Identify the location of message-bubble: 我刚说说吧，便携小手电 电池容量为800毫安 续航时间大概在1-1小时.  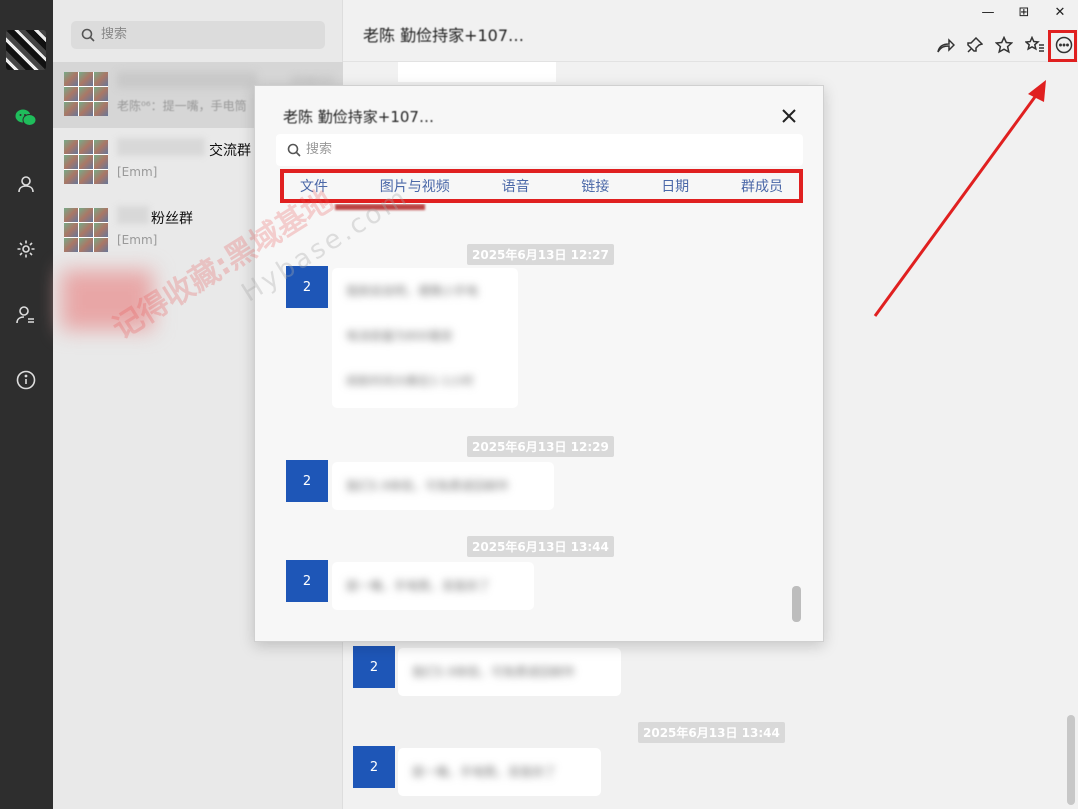
(425, 338).